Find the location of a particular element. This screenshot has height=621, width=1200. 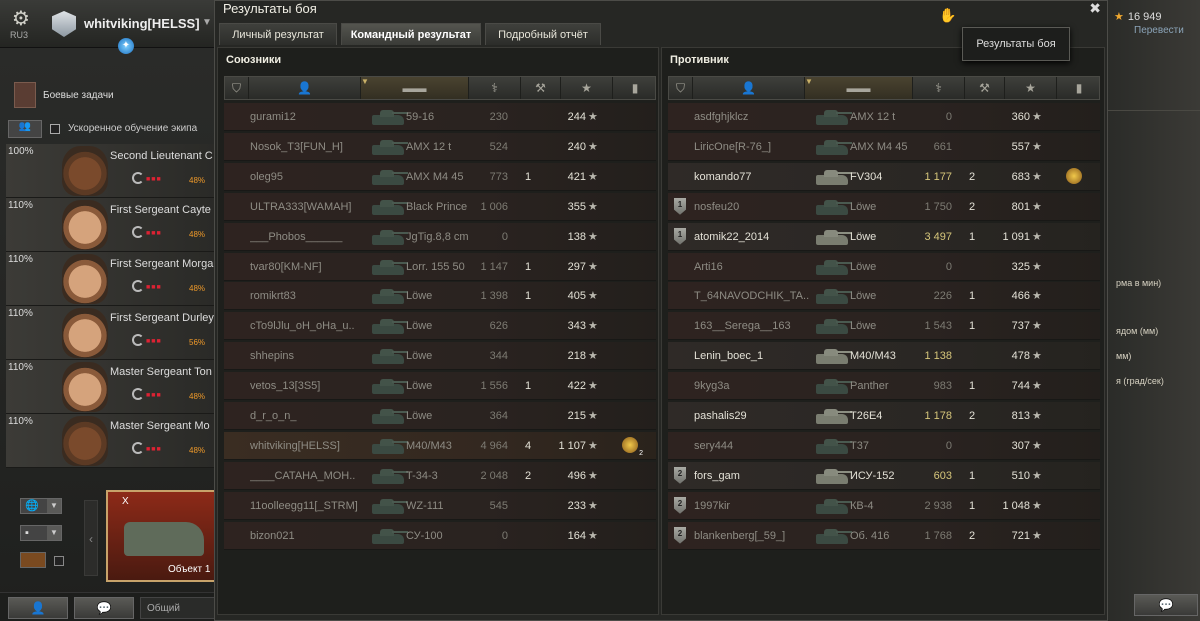

tank-image is located at coordinates (164, 539).